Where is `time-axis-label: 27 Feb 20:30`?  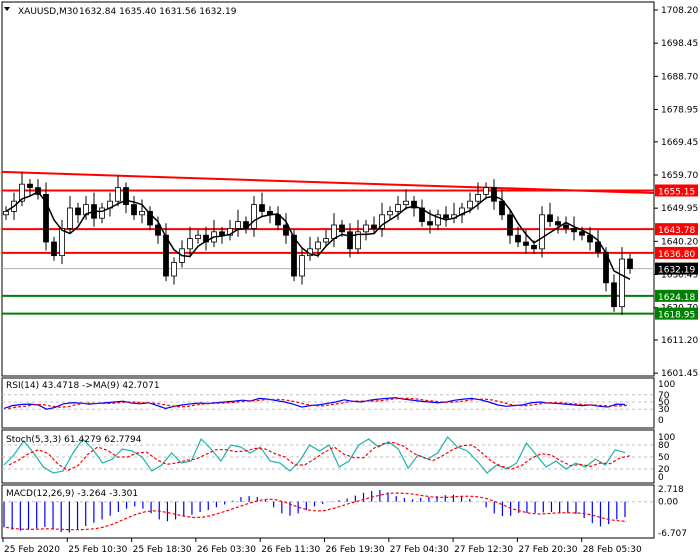 time-axis-label: 27 Feb 20:30 is located at coordinates (547, 550).